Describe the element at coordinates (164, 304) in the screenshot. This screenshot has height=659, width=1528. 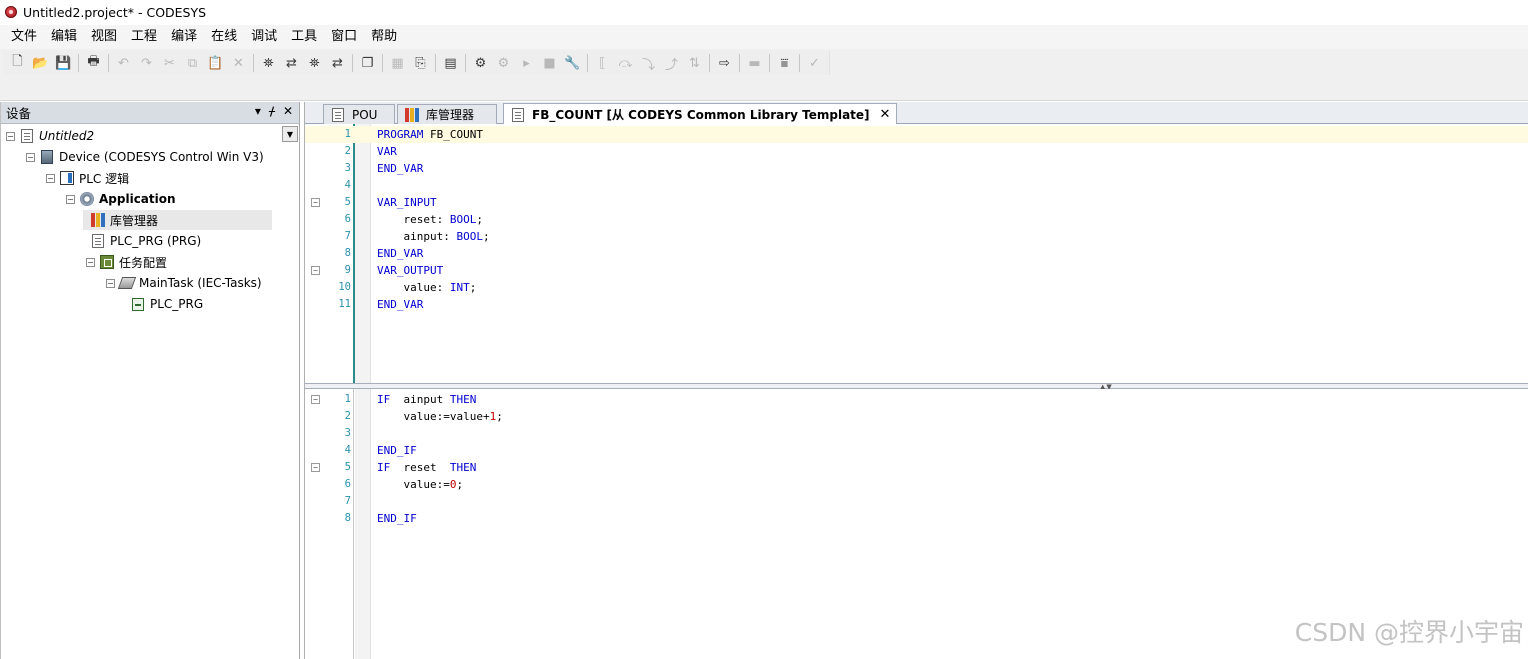
I see `tree-node: PLC_PRG` at that location.